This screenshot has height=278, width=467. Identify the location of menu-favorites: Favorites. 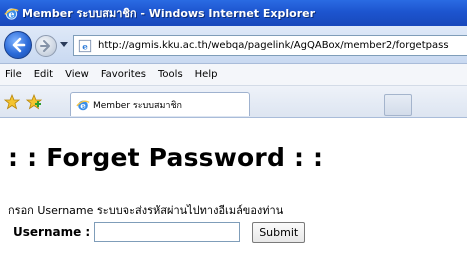
(123, 74).